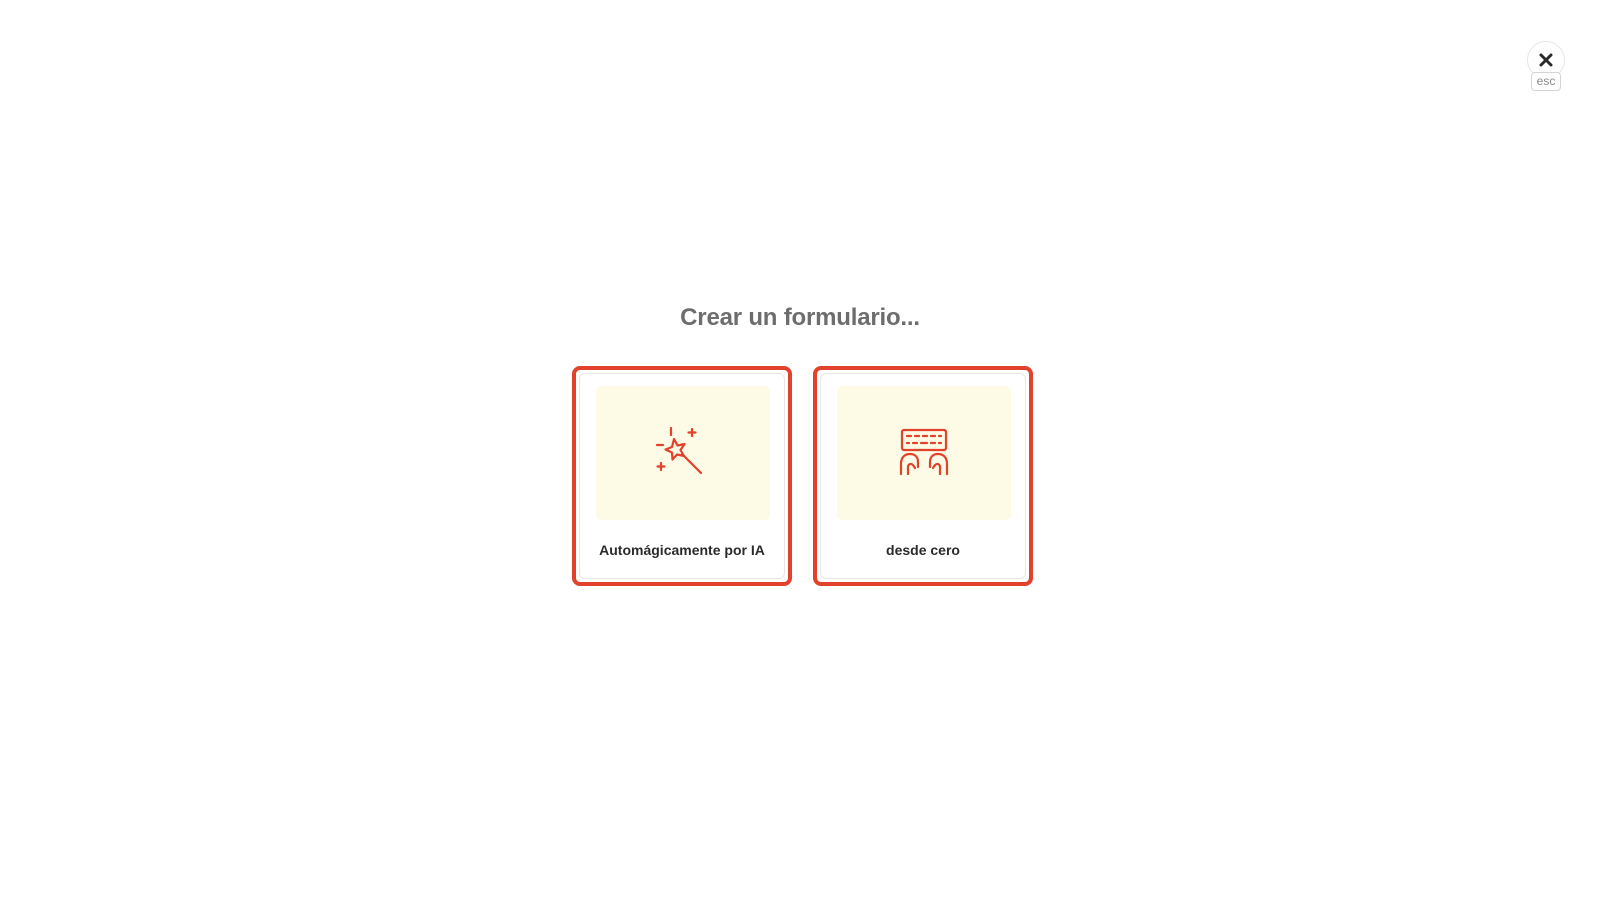  I want to click on ai-option-label: Automágicamente por IA, so click(682, 550).